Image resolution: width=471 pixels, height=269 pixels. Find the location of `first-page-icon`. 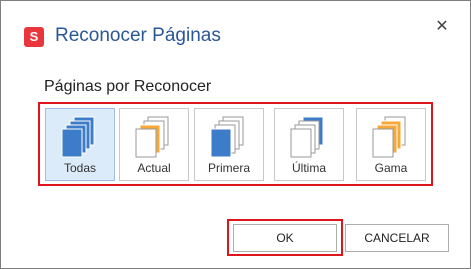

first-page-icon is located at coordinates (227, 137).